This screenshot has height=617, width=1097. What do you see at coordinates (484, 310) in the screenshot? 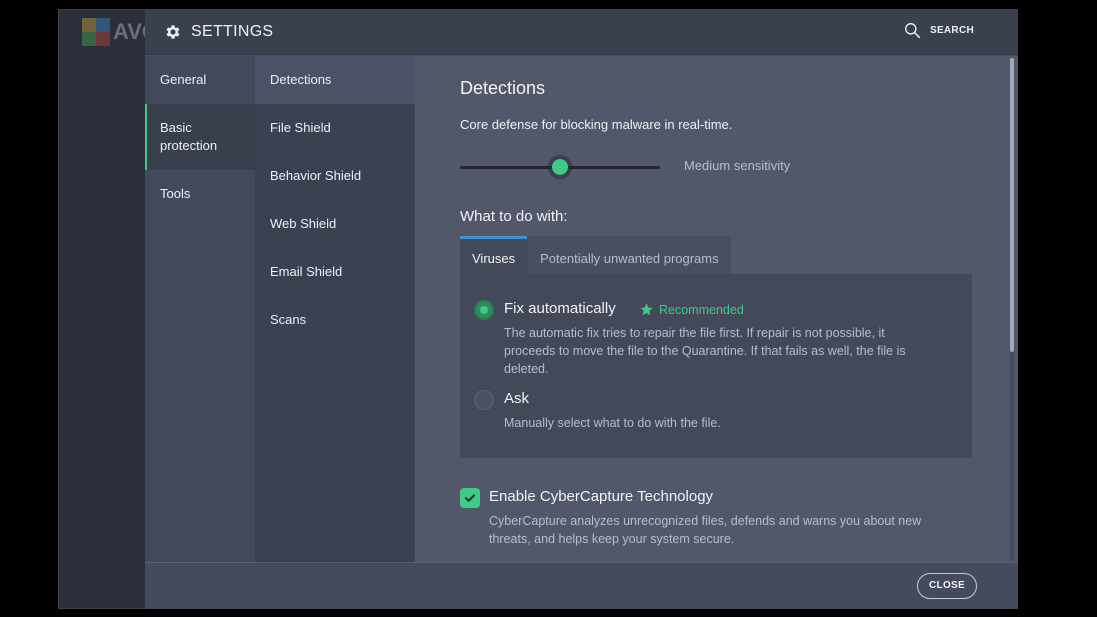
I see `fix-automatically-radio` at bounding box center [484, 310].